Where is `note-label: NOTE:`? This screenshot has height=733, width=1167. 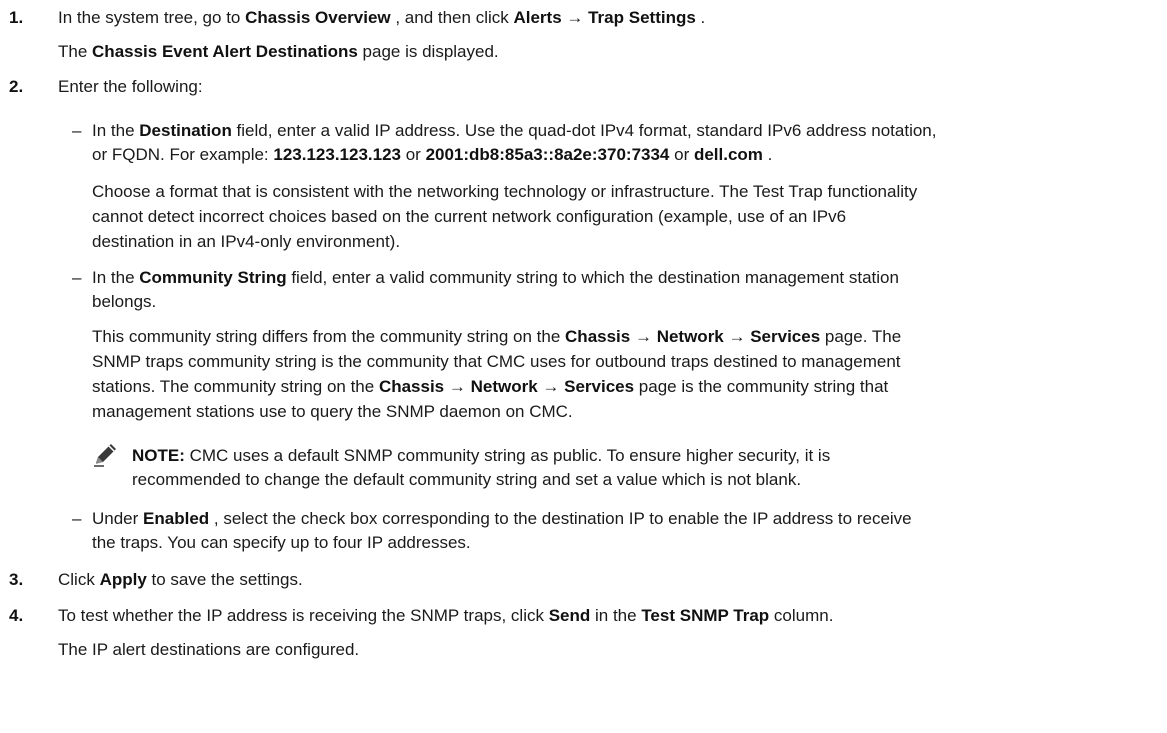 note-label: NOTE: is located at coordinates (158, 455).